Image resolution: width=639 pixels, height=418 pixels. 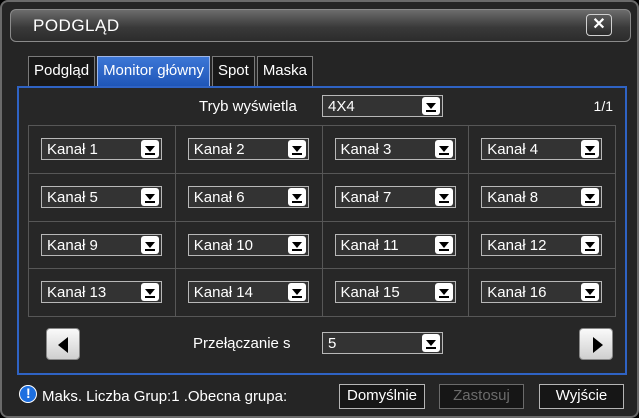 I want to click on switching-time-value: 5, so click(x=332, y=343).